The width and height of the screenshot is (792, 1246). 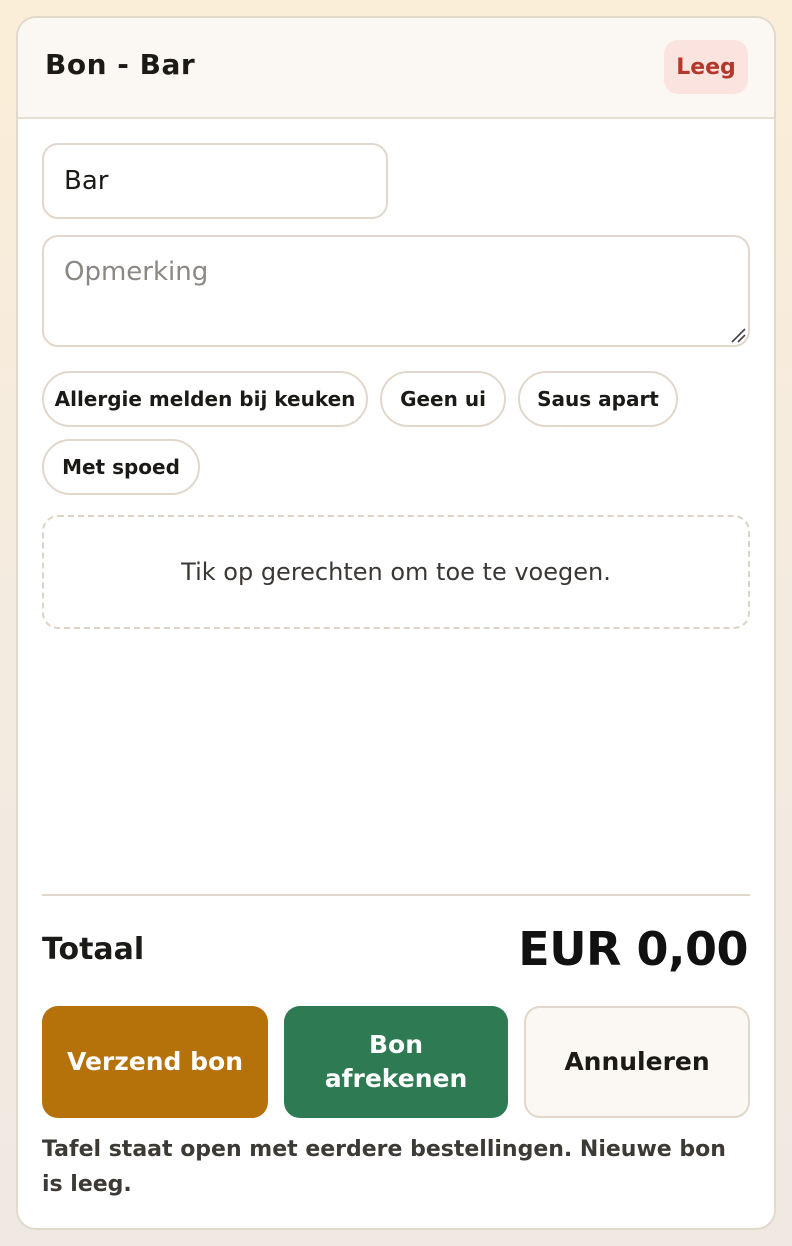 What do you see at coordinates (706, 67) in the screenshot?
I see `status-badge: Leeg` at bounding box center [706, 67].